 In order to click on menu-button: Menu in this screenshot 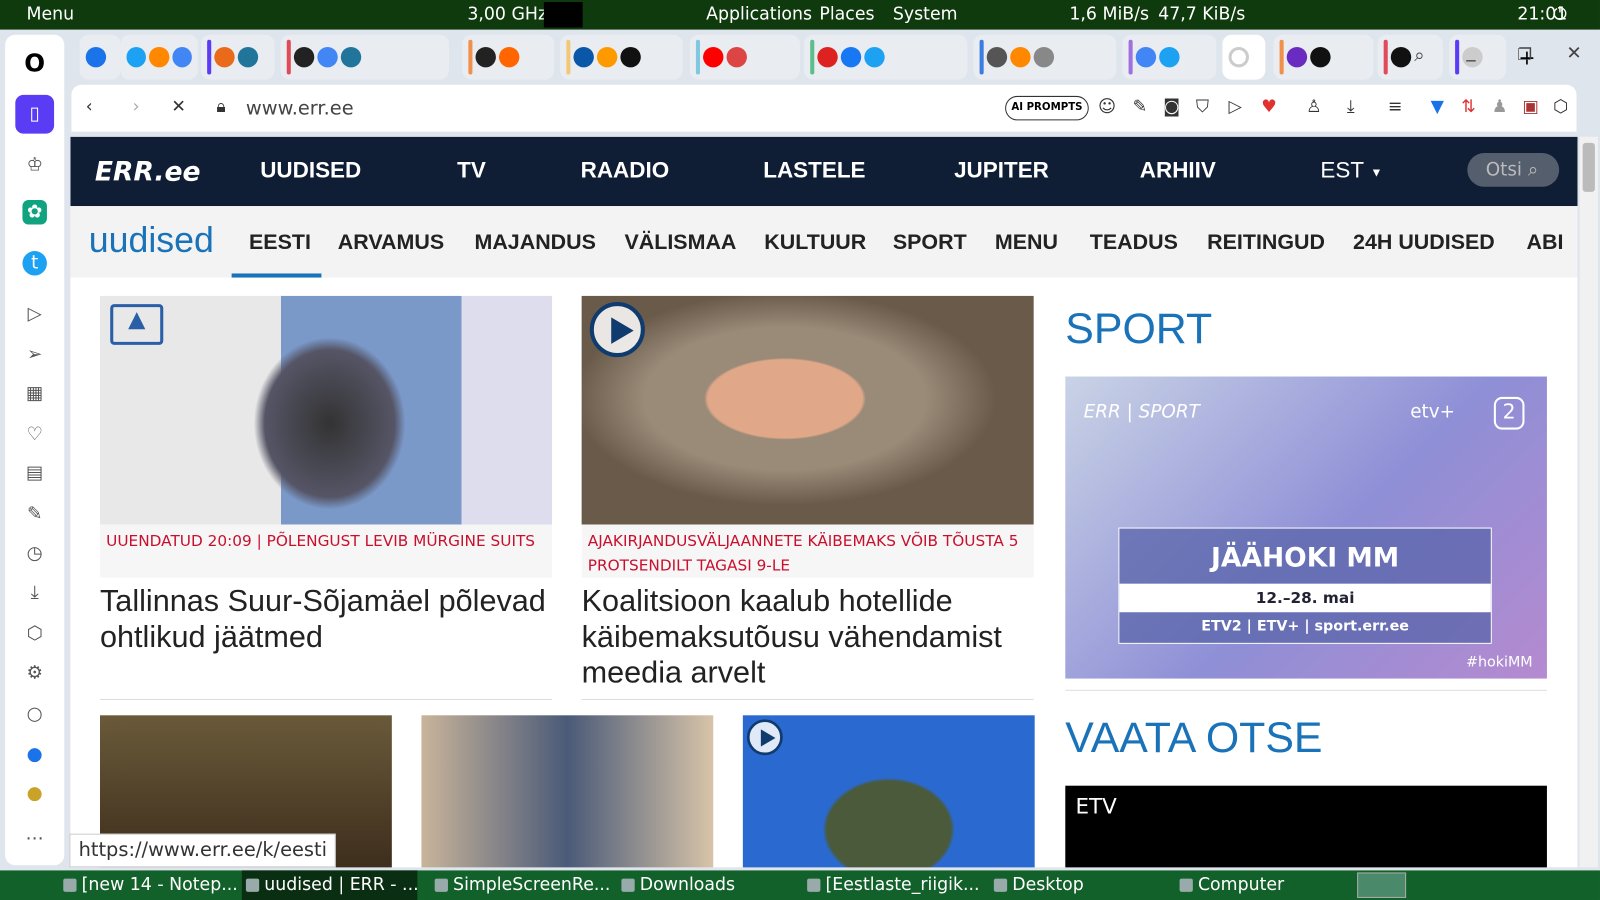, I will do `click(51, 14)`.